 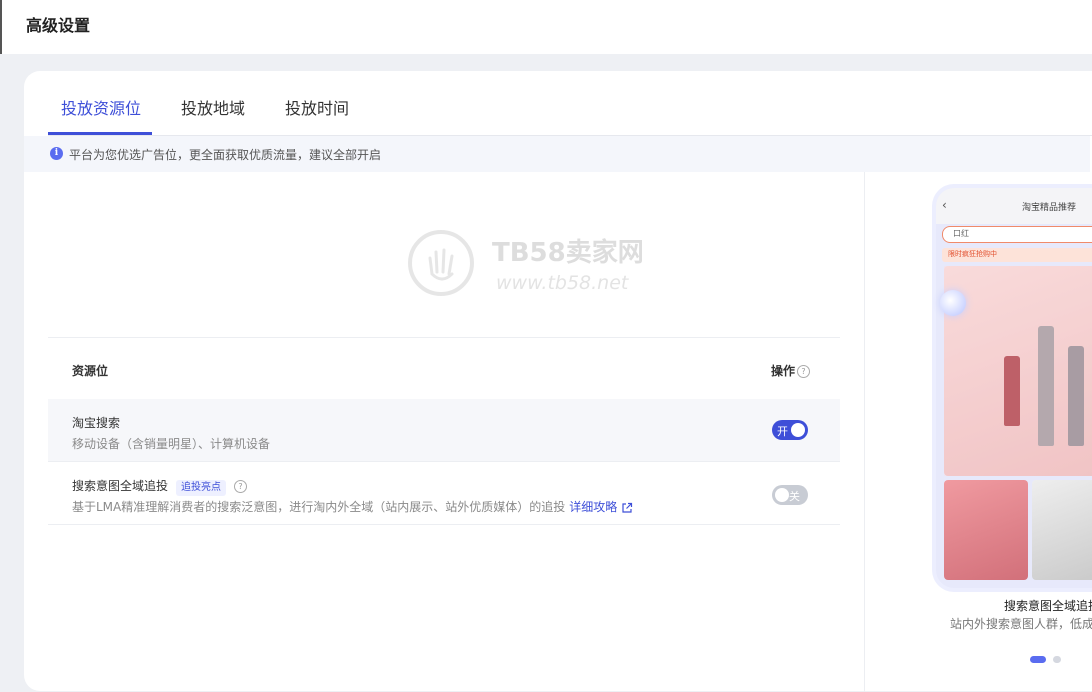 What do you see at coordinates (1057, 659) in the screenshot?
I see `carousel-dot` at bounding box center [1057, 659].